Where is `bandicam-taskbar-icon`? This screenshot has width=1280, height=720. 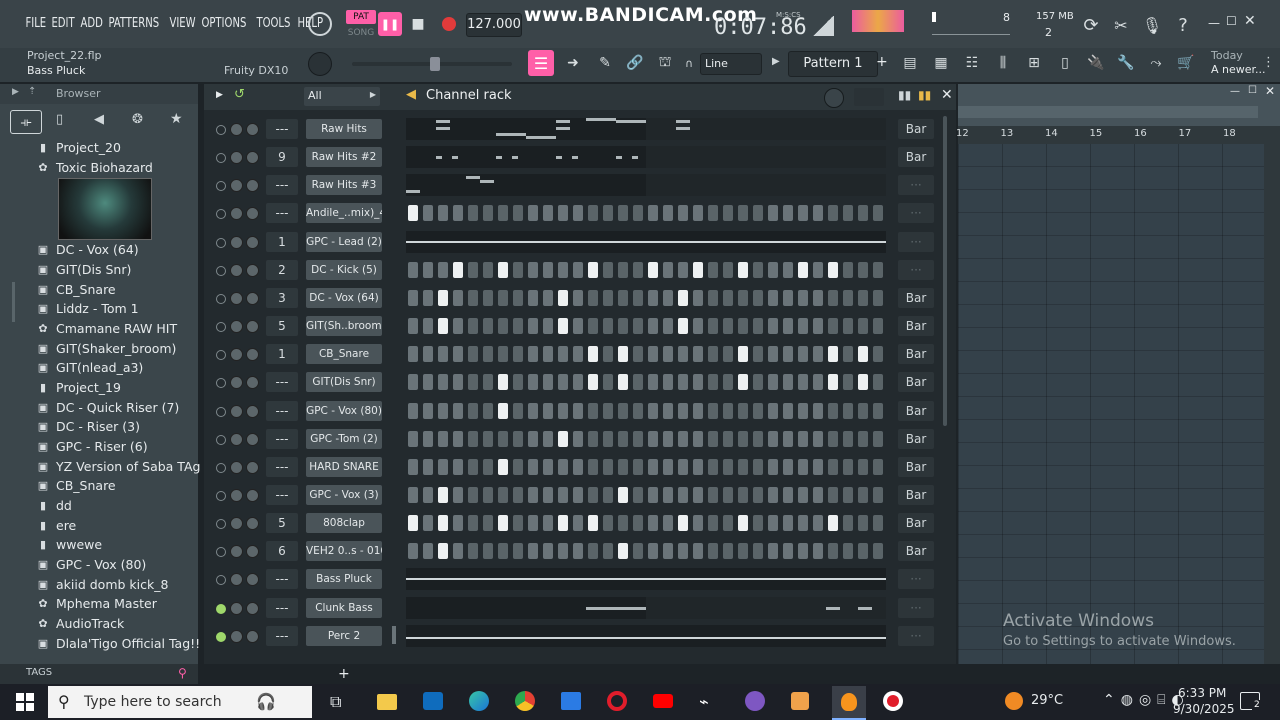 bandicam-taskbar-icon is located at coordinates (893, 701).